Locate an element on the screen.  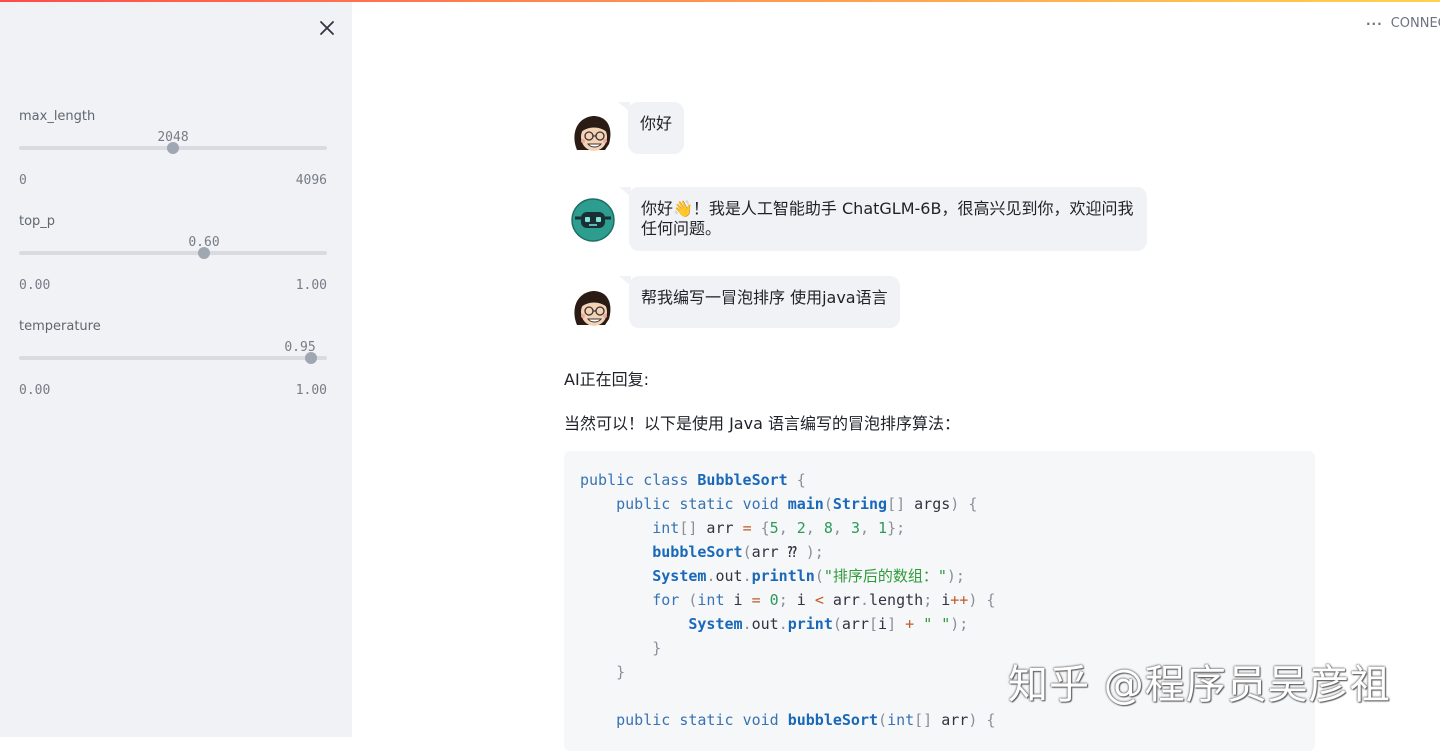
message-text-line: 任何问题。 is located at coordinates (681, 228).